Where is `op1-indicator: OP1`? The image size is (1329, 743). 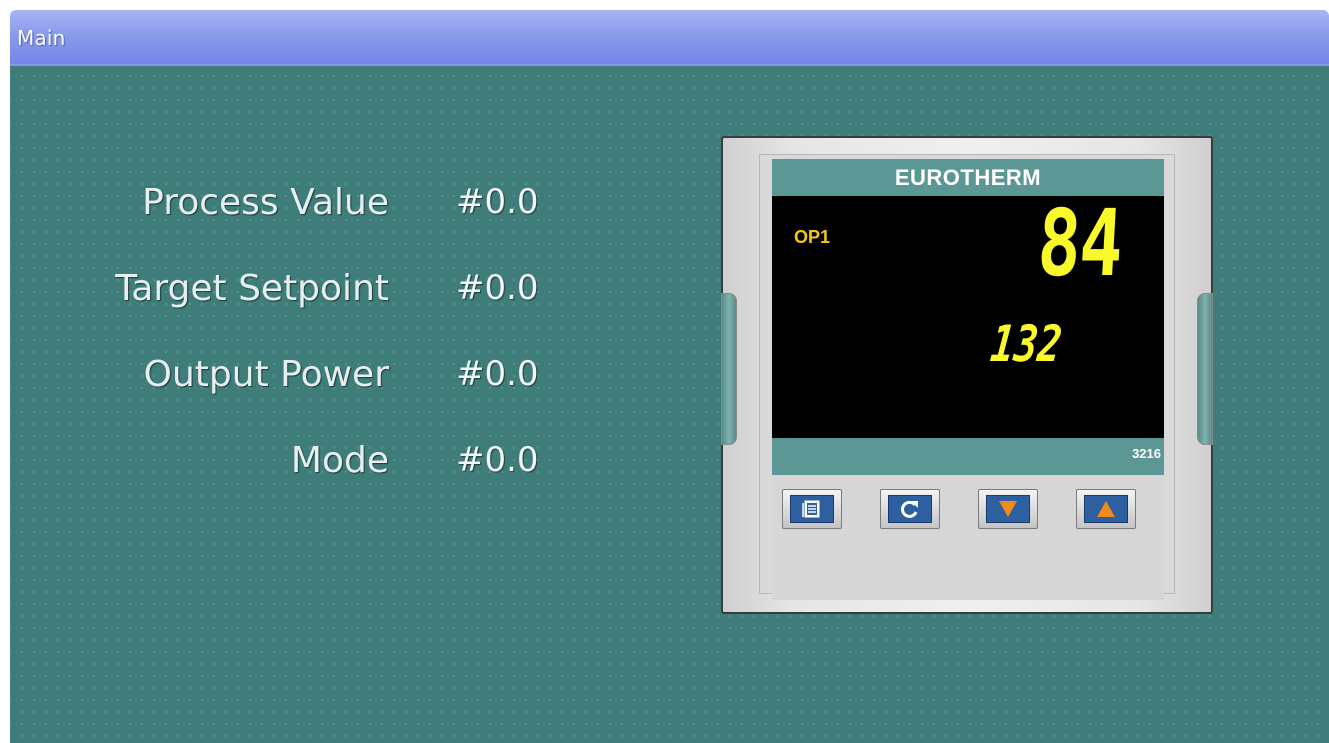 op1-indicator: OP1 is located at coordinates (812, 237).